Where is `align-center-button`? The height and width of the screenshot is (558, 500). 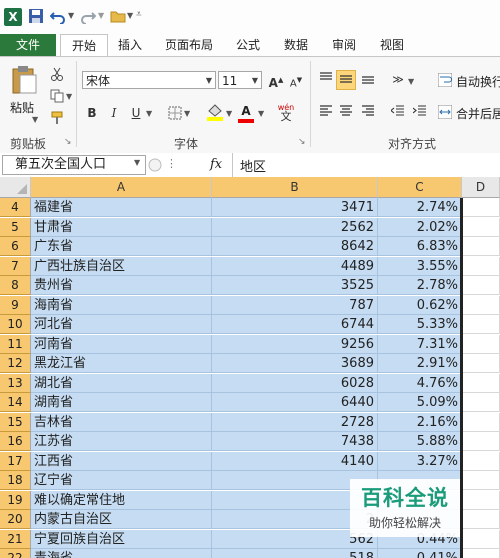 align-center-button is located at coordinates (346, 113).